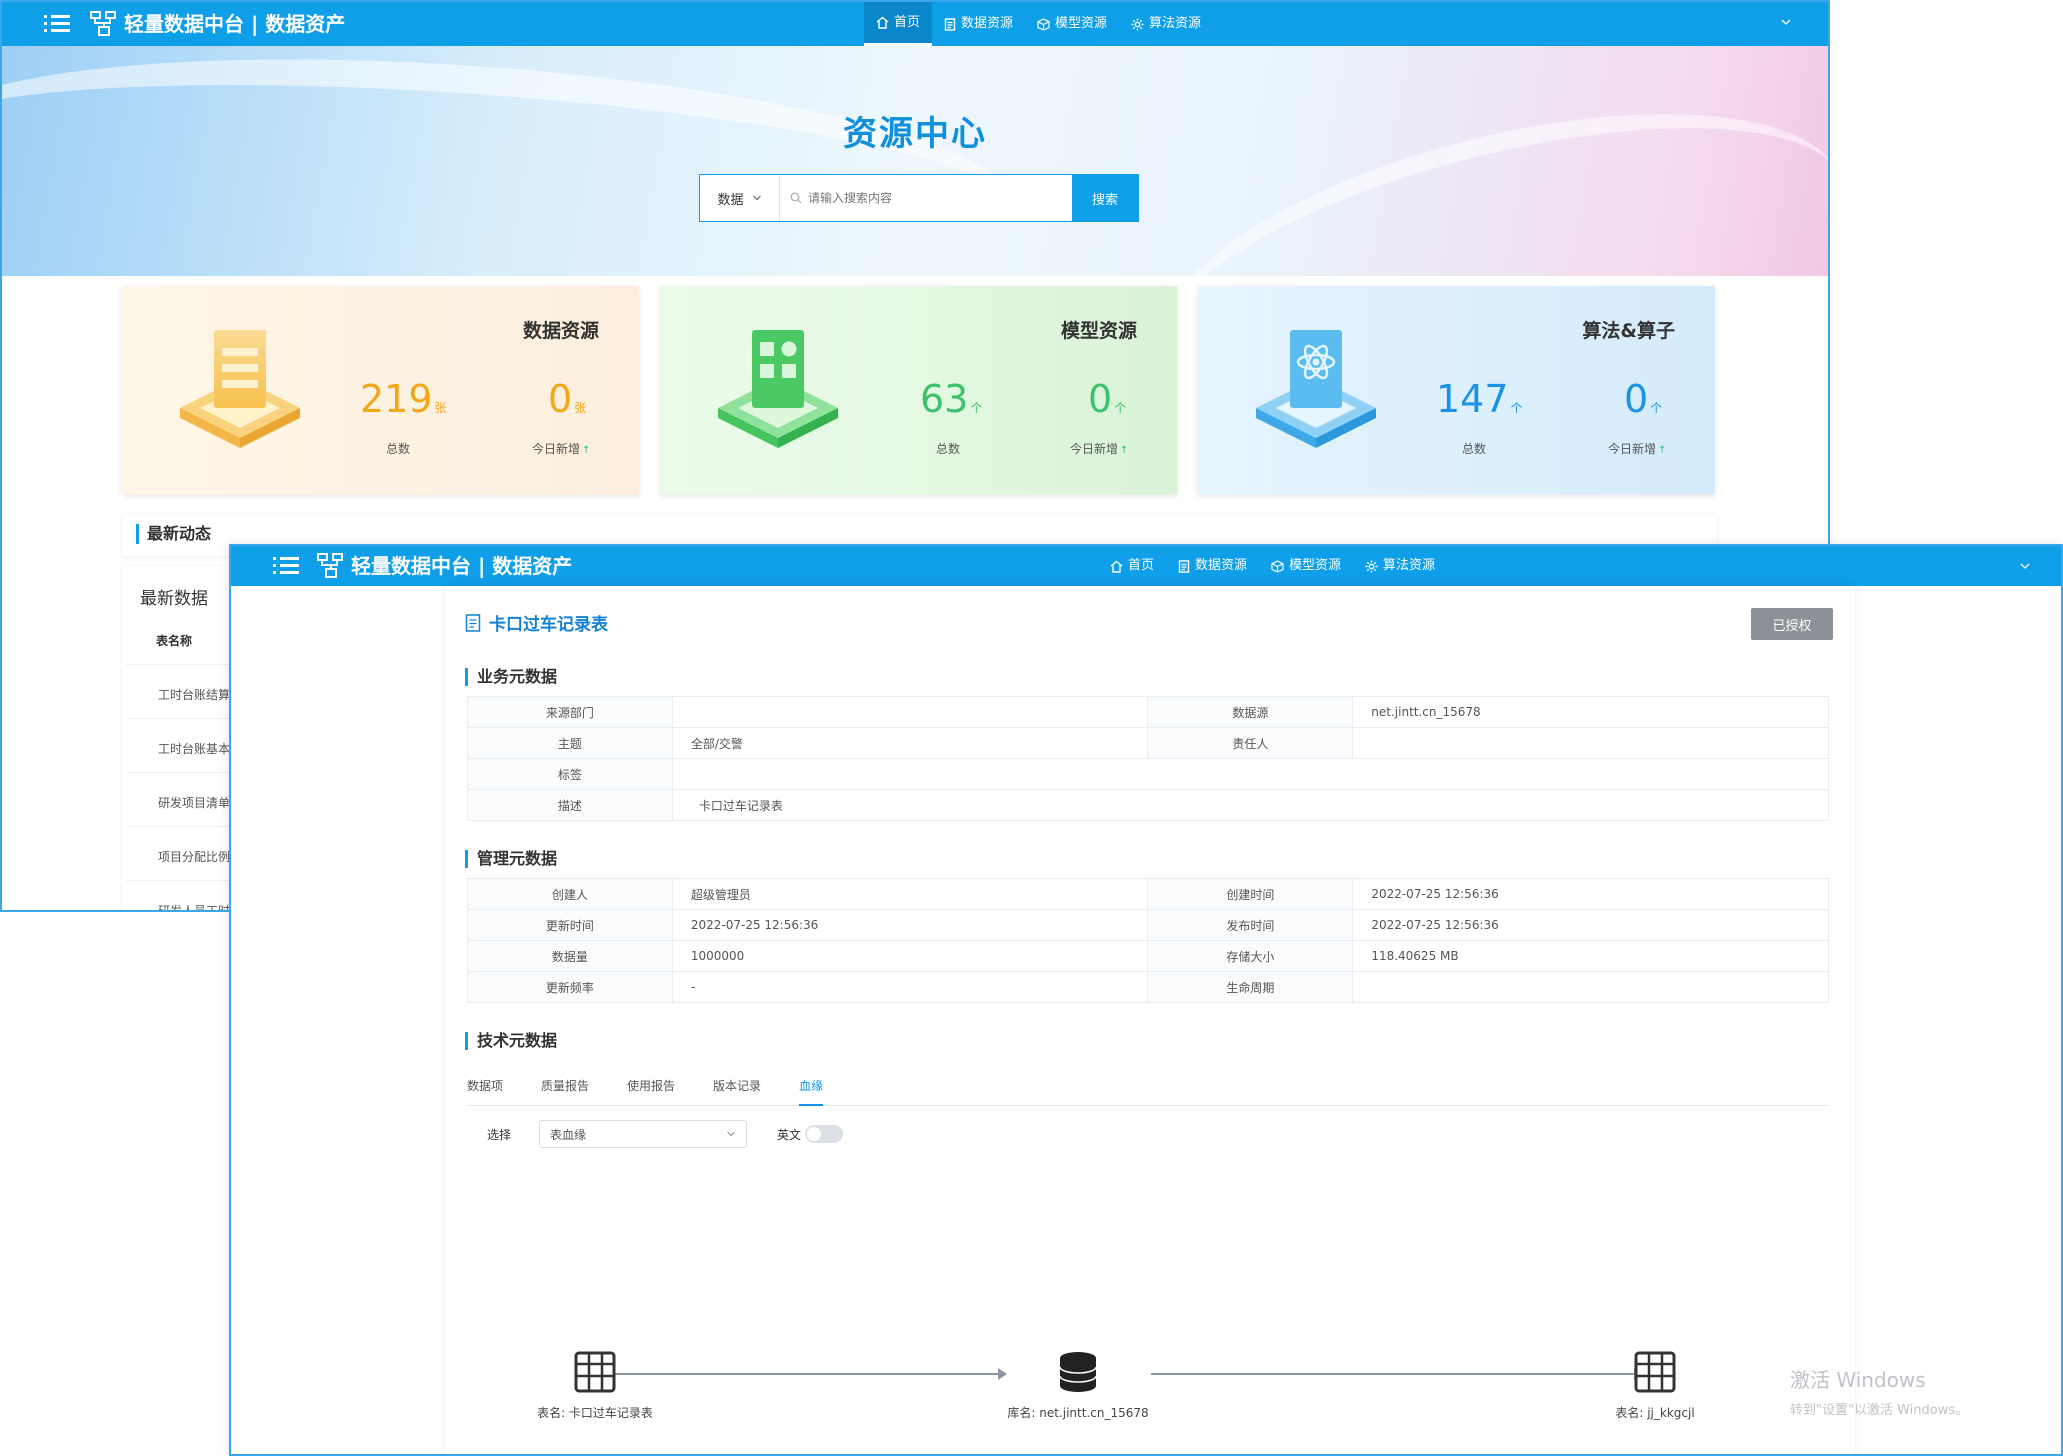 Image resolution: width=2063 pixels, height=1456 pixels. What do you see at coordinates (1043, 24) in the screenshot?
I see `cube-icon` at bounding box center [1043, 24].